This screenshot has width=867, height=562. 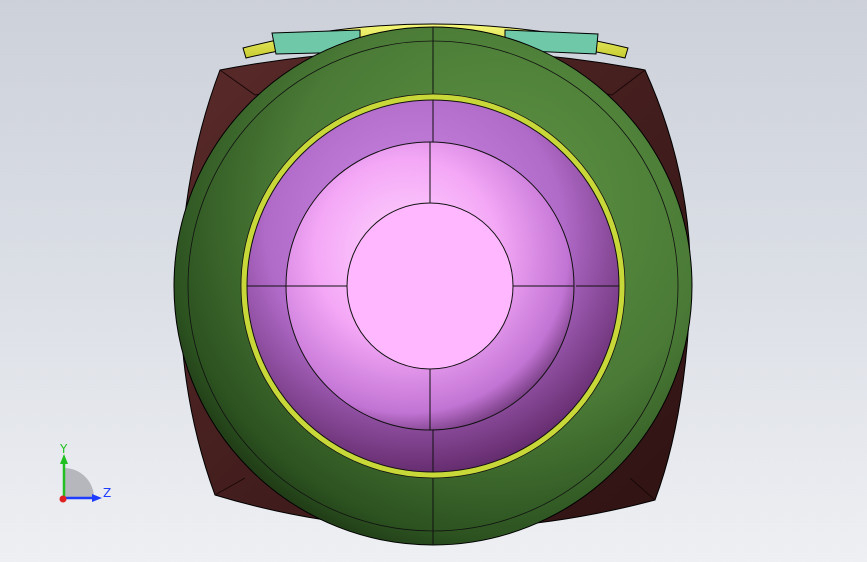 What do you see at coordinates (430, 286) in the screenshot?
I see `center-face` at bounding box center [430, 286].